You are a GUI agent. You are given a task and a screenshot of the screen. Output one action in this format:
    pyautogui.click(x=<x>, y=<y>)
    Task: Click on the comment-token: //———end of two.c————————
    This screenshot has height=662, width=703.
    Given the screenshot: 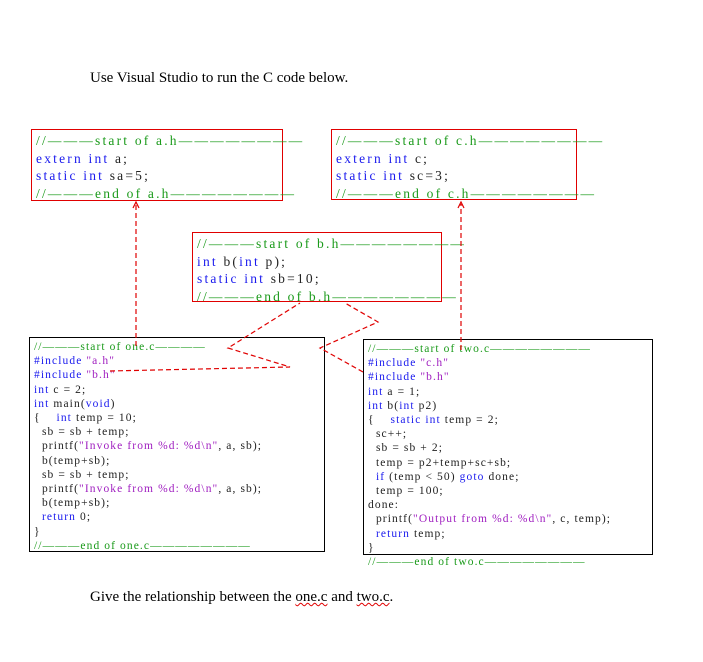 What is the action you would take?
    pyautogui.click(x=477, y=562)
    